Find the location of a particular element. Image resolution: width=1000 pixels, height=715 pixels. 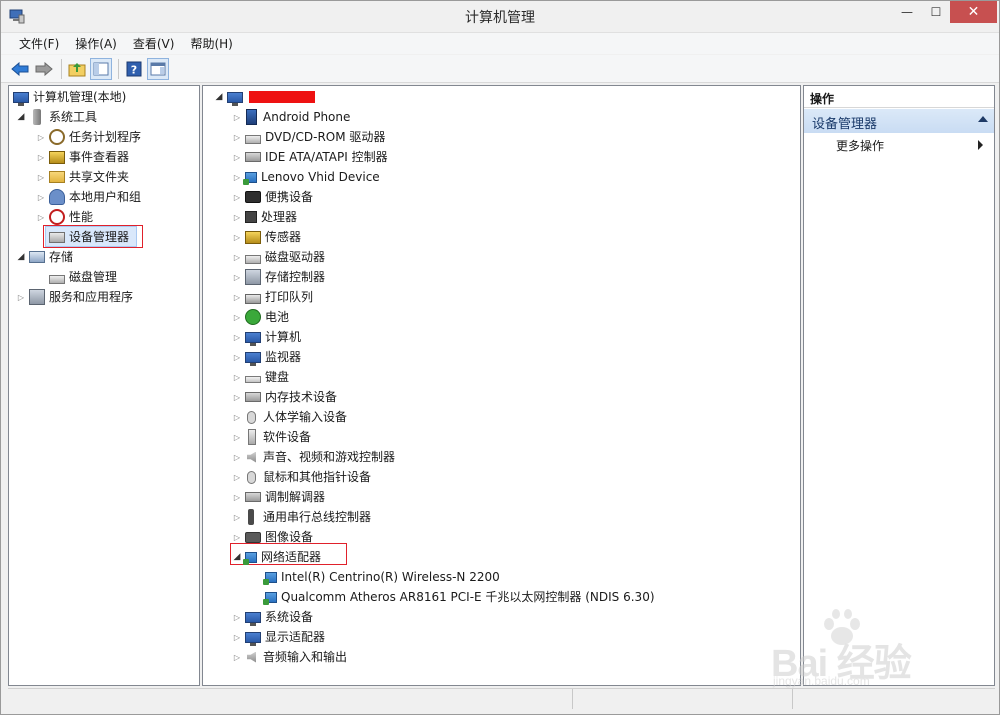

device-category: ▷ IDE ATA/ATAPI 控制器 is located at coordinates (309, 157).